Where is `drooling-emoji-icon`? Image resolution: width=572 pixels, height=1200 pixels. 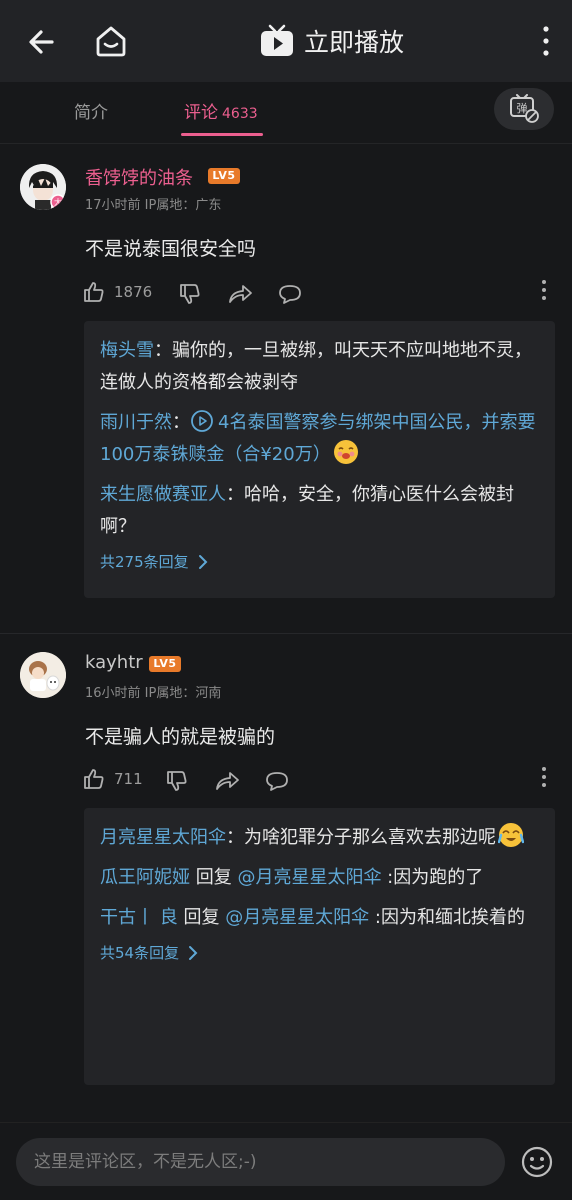
drooling-emoji-icon is located at coordinates (345, 452).